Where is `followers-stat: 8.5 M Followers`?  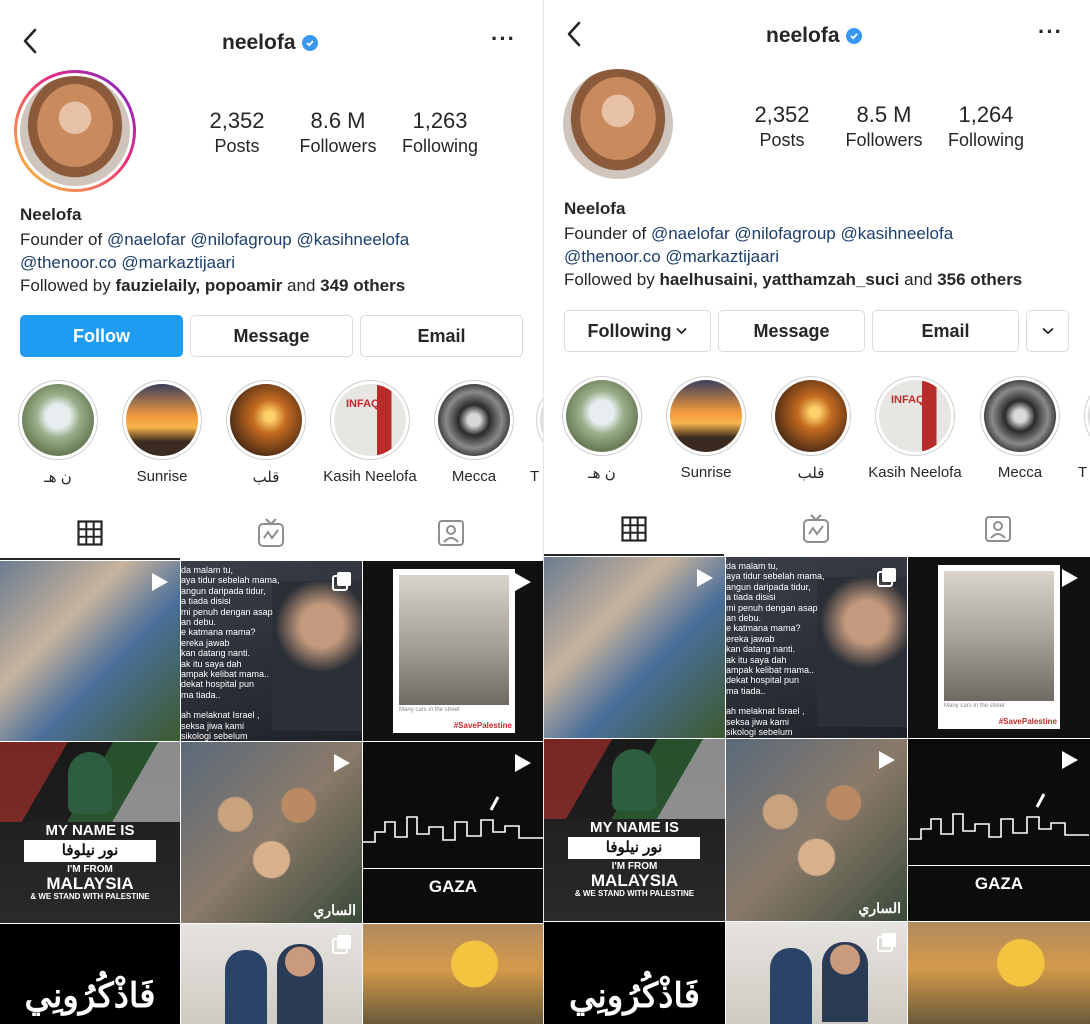
followers-stat: 8.5 M Followers is located at coordinates (884, 126).